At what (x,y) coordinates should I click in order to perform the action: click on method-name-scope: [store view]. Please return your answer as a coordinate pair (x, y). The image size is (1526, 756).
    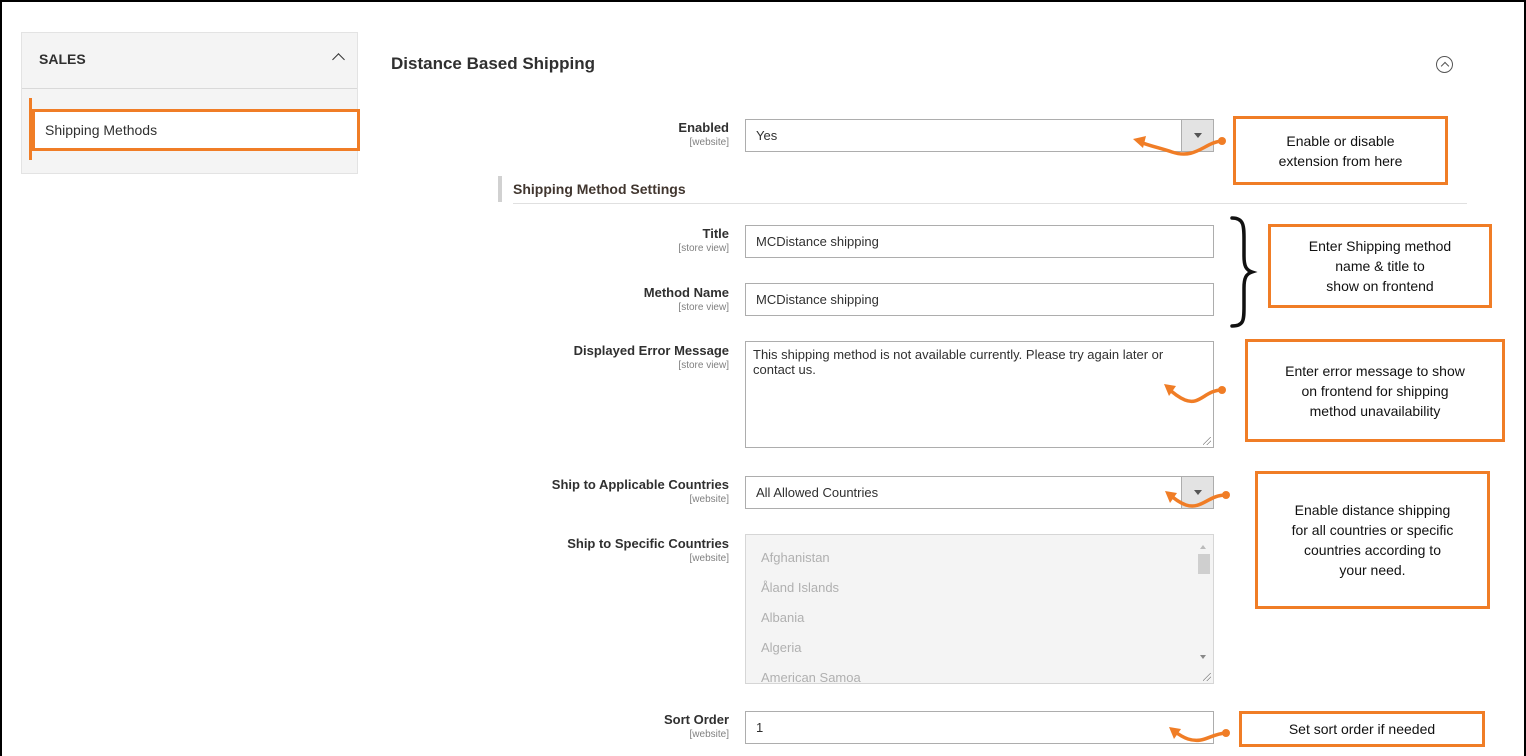
    Looking at the image, I should click on (703, 307).